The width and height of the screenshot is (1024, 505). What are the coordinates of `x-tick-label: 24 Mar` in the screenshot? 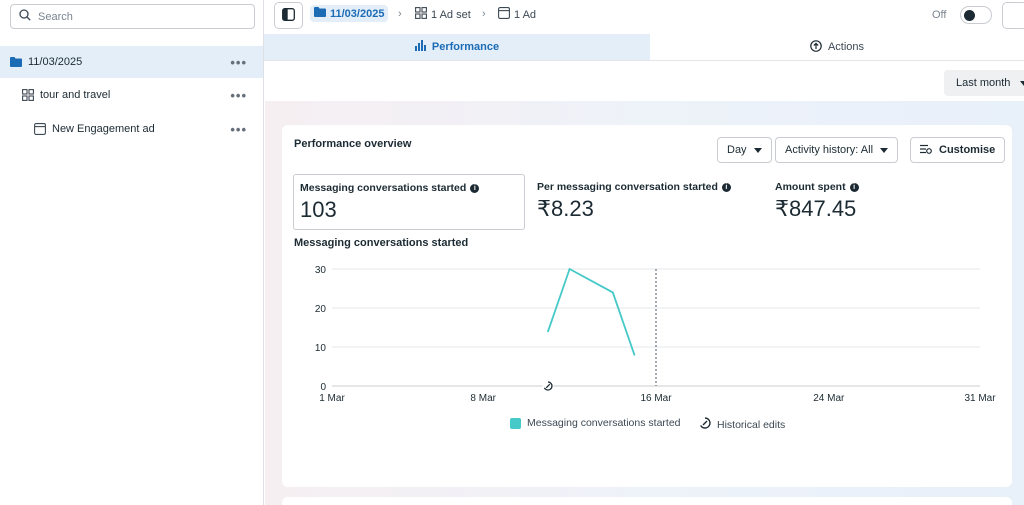 It's located at (829, 398).